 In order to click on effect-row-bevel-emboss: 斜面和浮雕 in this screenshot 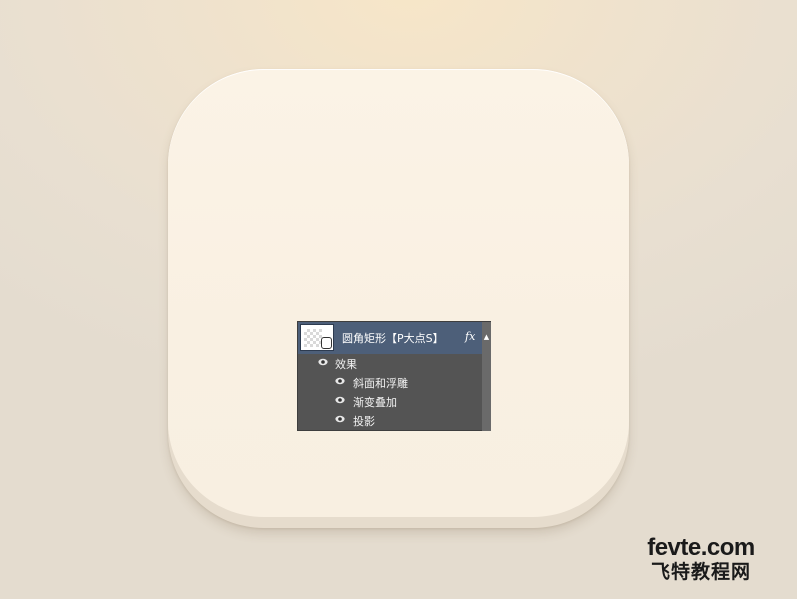, I will do `click(390, 382)`.